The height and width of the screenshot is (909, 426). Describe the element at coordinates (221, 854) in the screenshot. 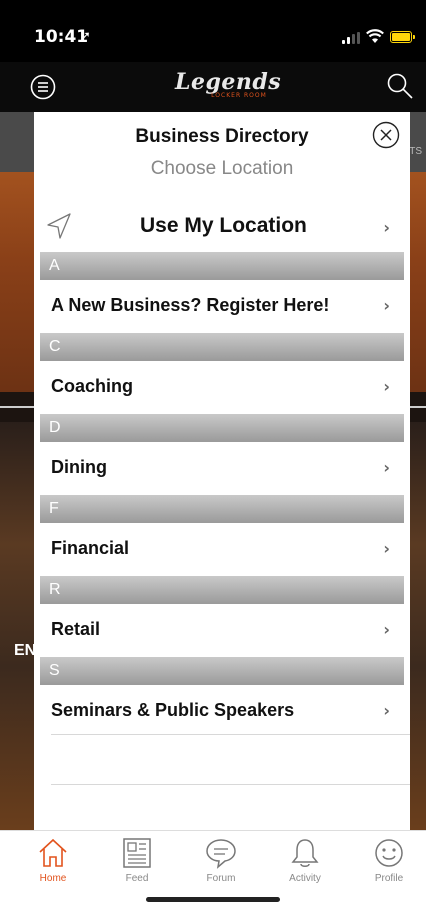

I see `forum-icon` at that location.